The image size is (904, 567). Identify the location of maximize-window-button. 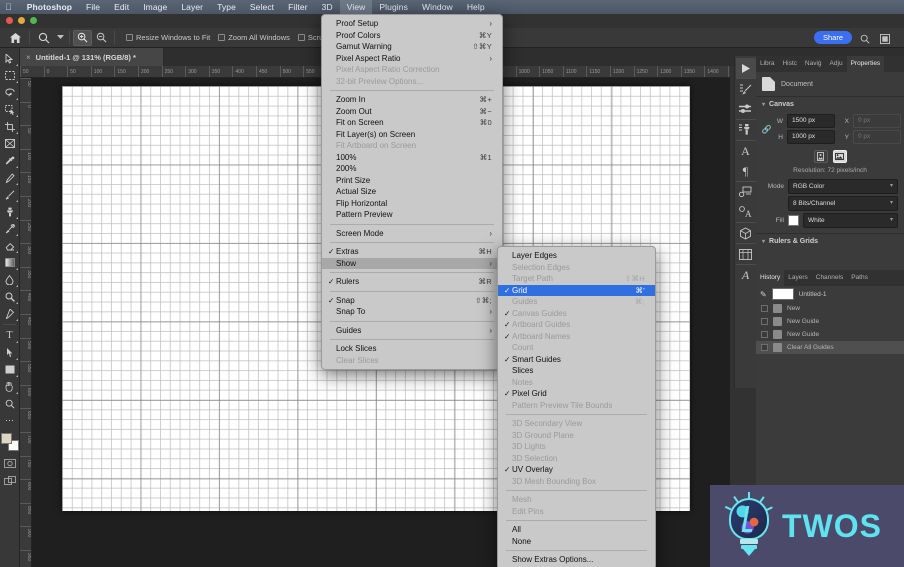
(33, 20).